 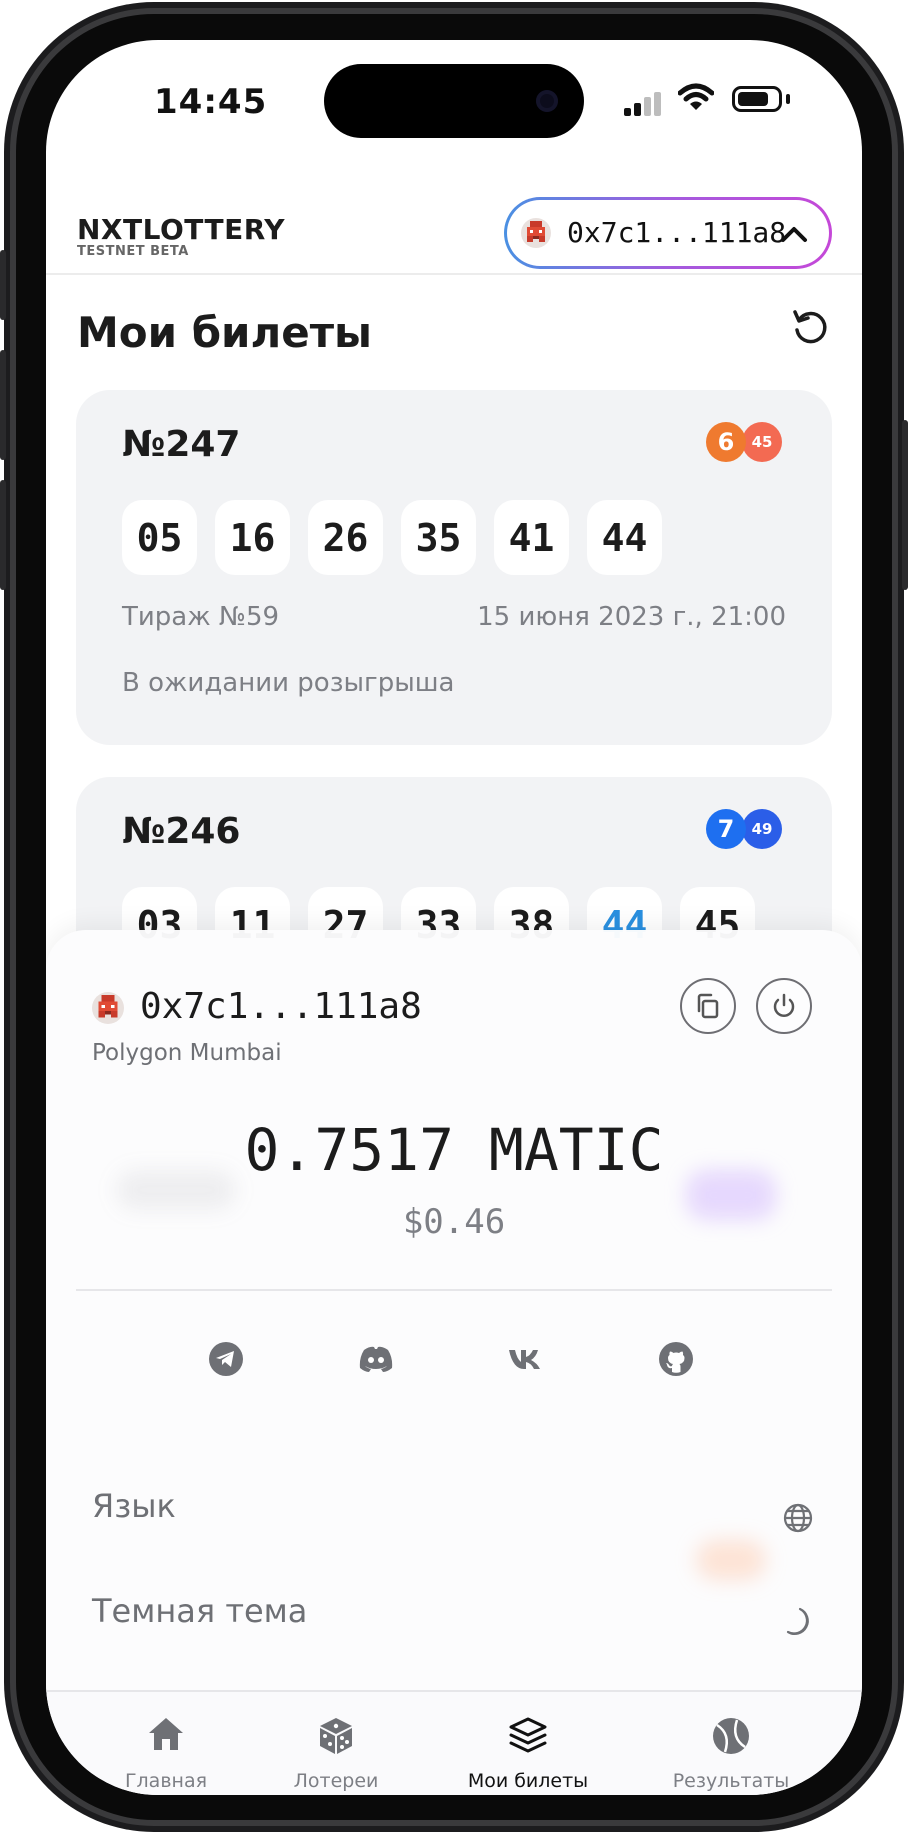 I want to click on ticket-draw: Тираж №59, so click(x=201, y=617).